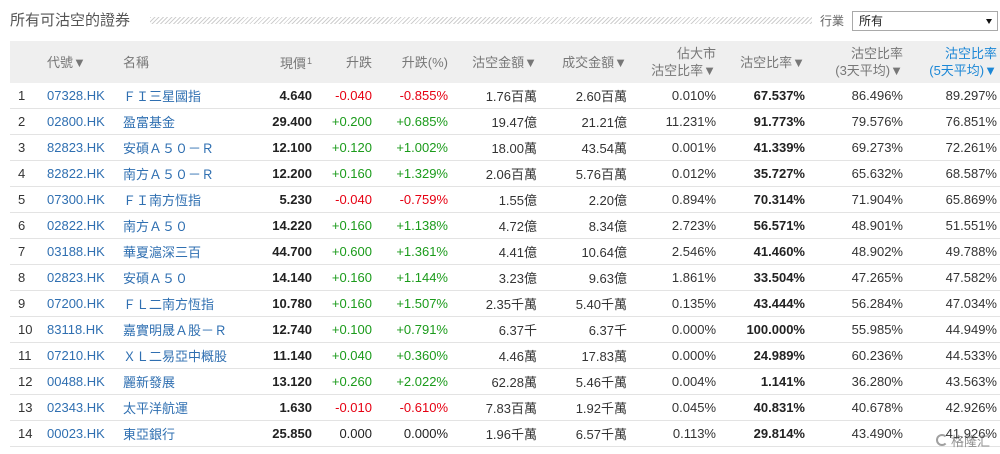  Describe the element at coordinates (155, 278) in the screenshot. I see `stock-name-link: 安碩Ａ５０` at that location.